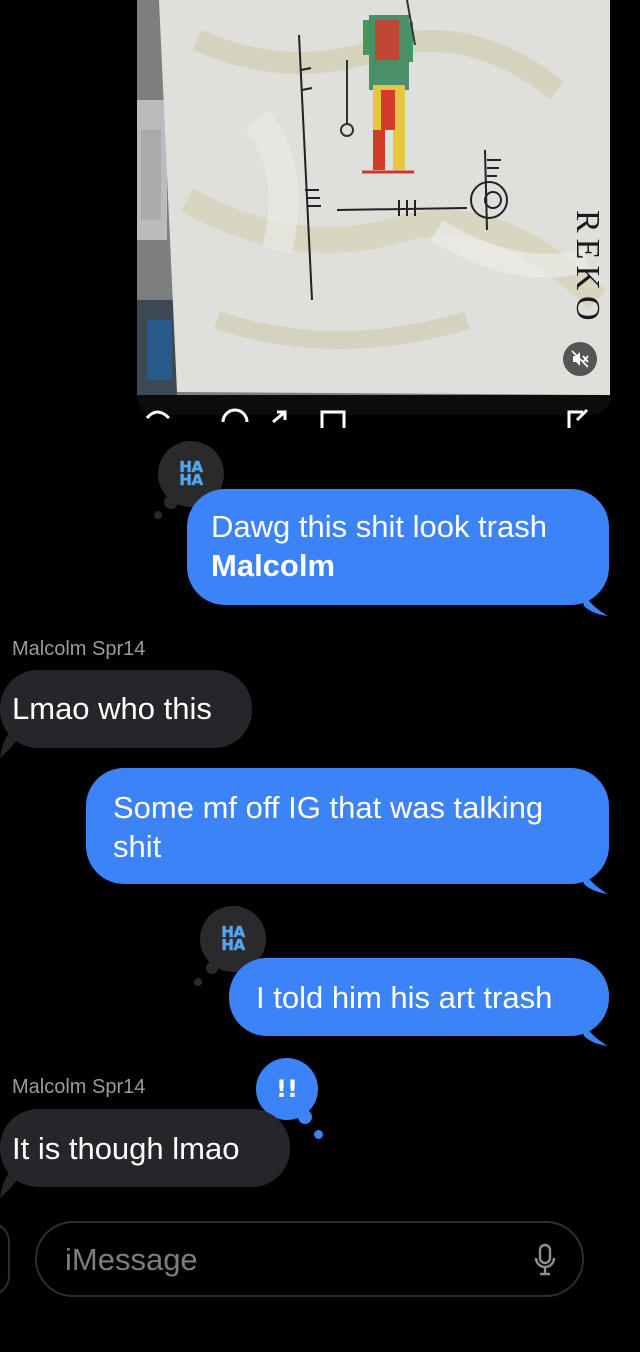  I want to click on apps-button, so click(5, 1259).